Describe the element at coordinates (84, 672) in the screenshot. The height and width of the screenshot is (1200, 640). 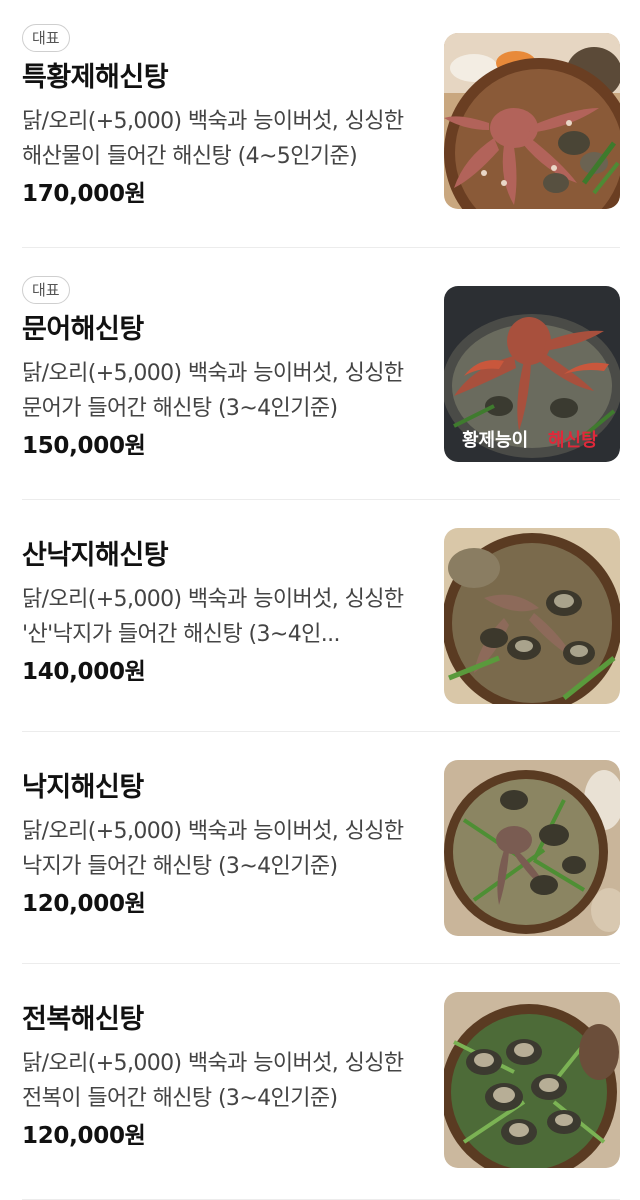
I see `menu-item-price: 140,000원` at that location.